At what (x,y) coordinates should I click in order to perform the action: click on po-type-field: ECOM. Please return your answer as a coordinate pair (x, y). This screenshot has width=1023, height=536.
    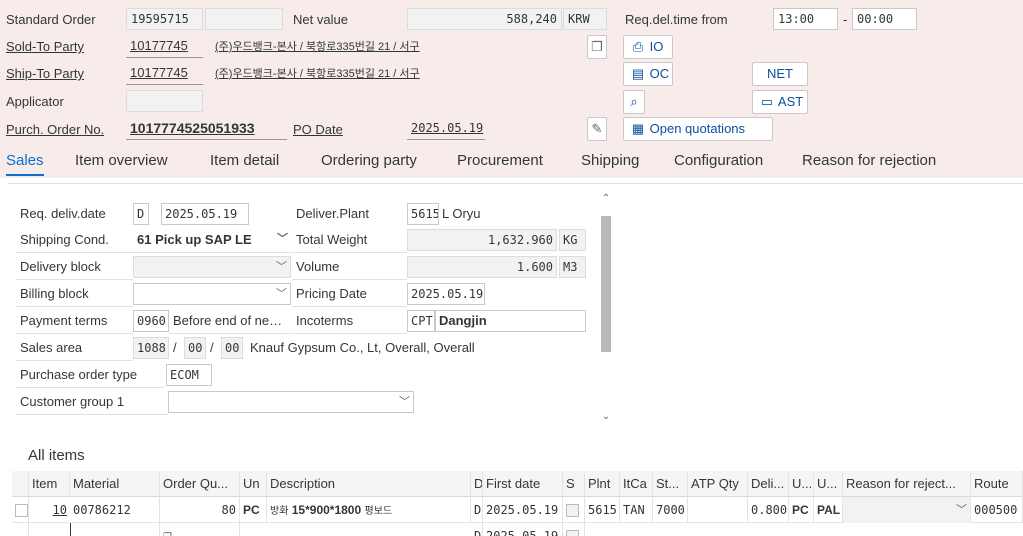
    Looking at the image, I should click on (189, 375).